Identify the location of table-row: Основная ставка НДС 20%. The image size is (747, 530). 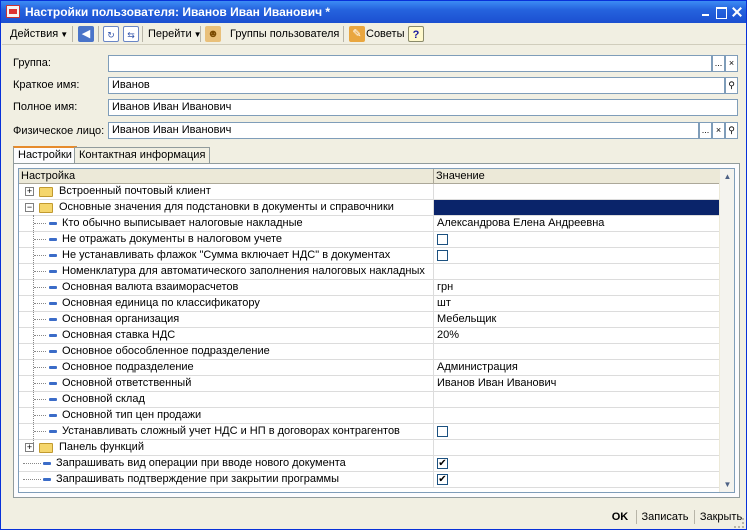
(369, 336).